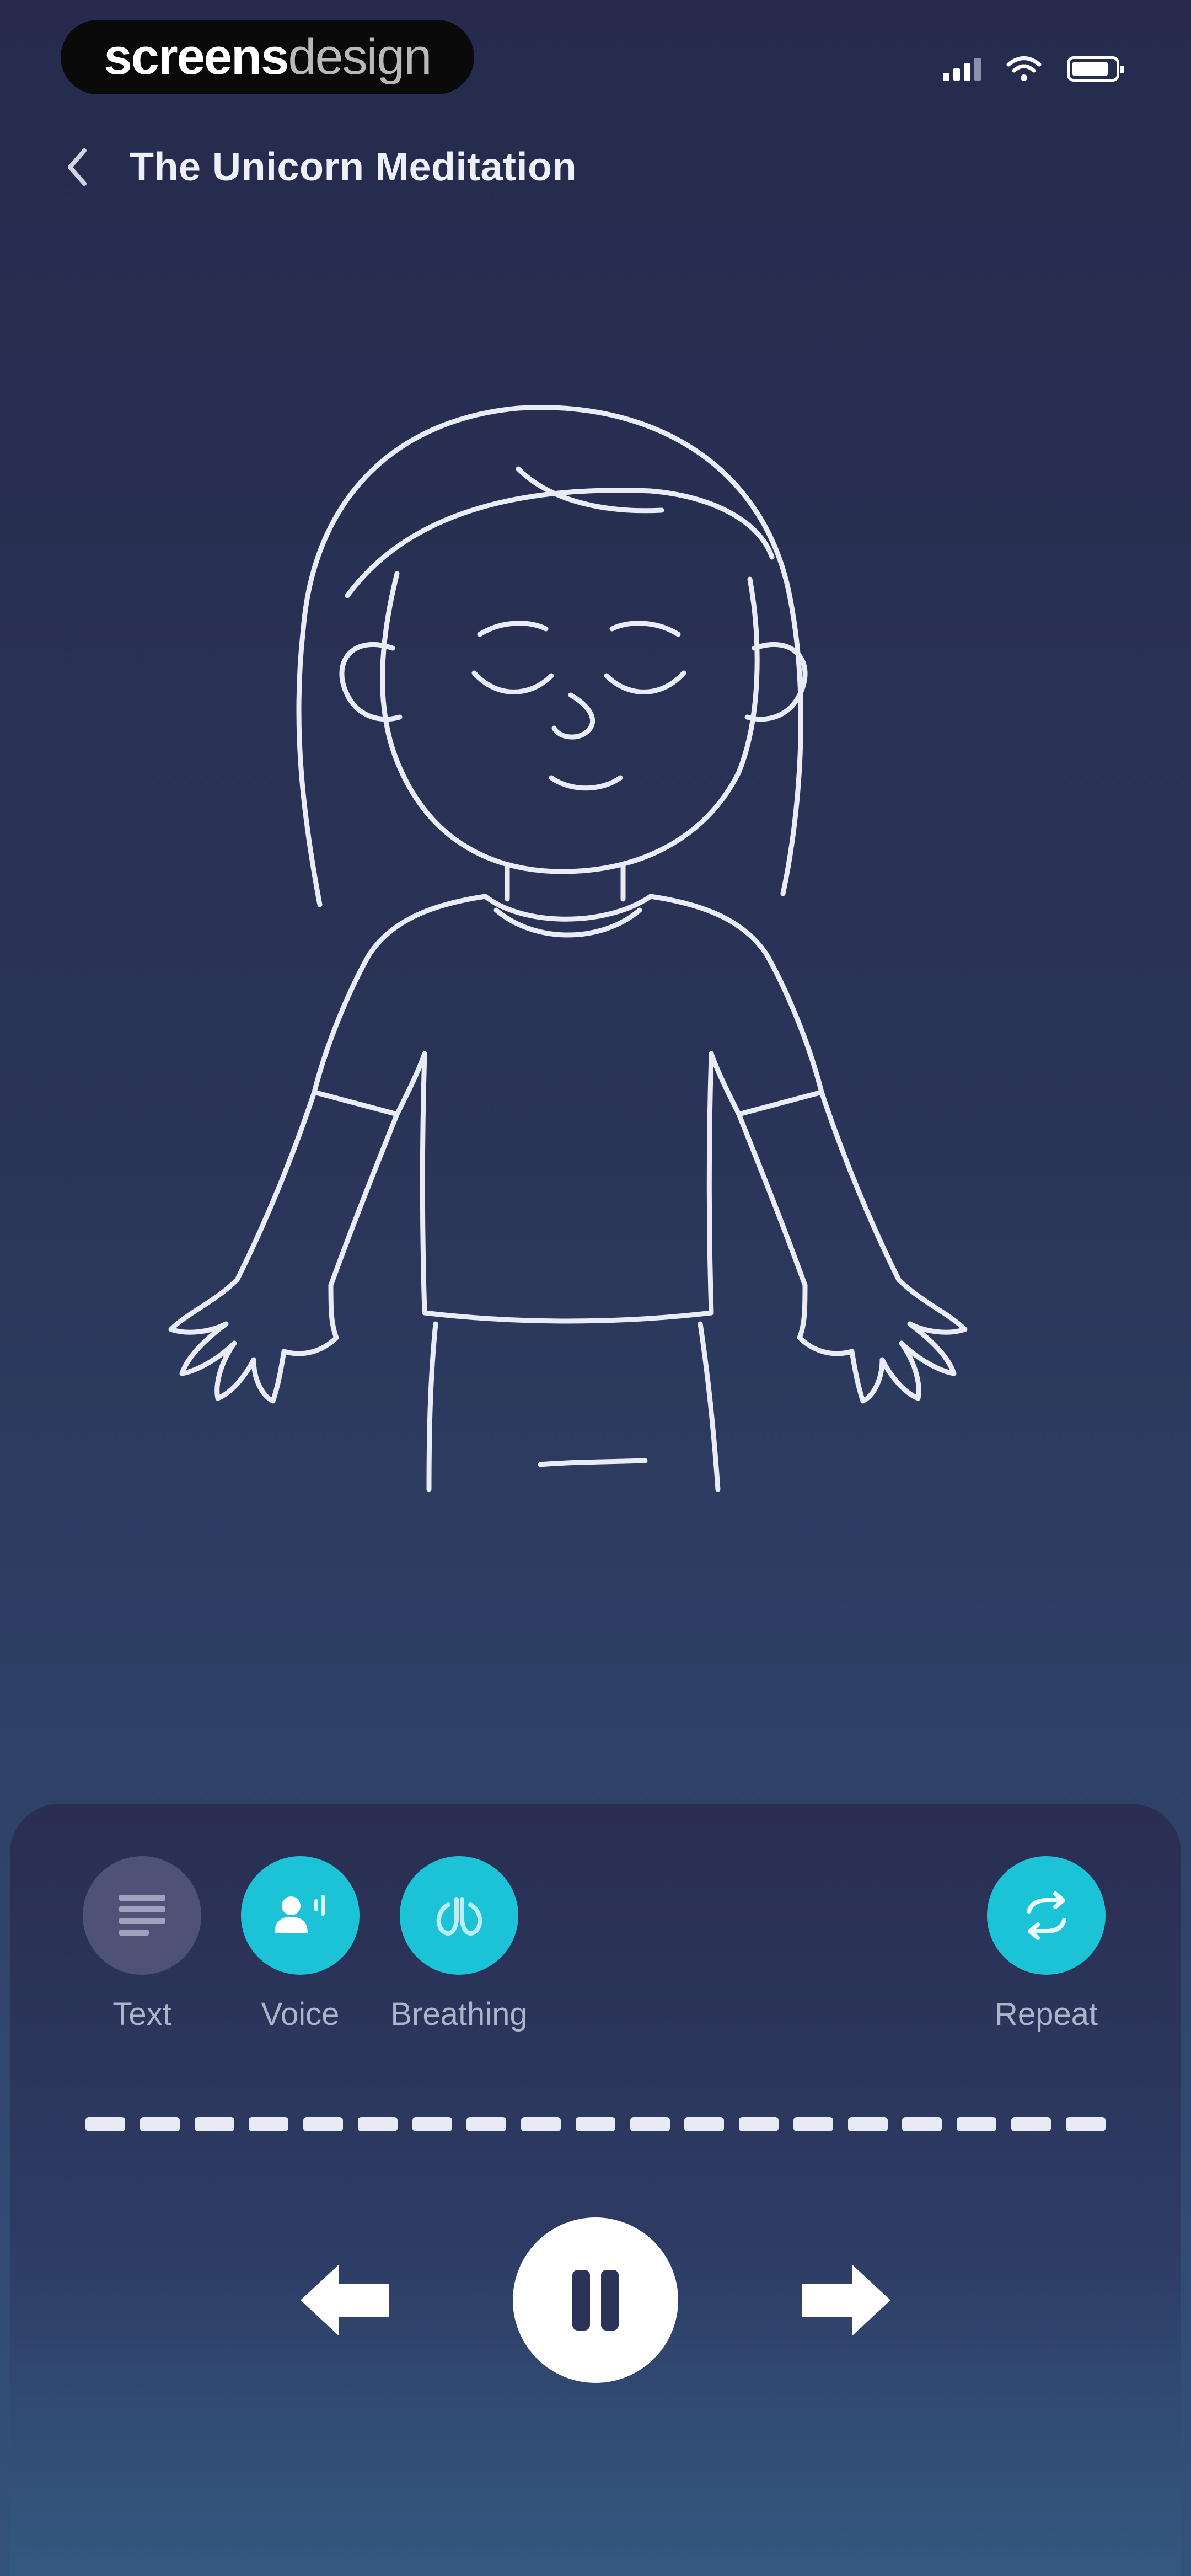 Image resolution: width=1191 pixels, height=2576 pixels. I want to click on back-button, so click(77, 167).